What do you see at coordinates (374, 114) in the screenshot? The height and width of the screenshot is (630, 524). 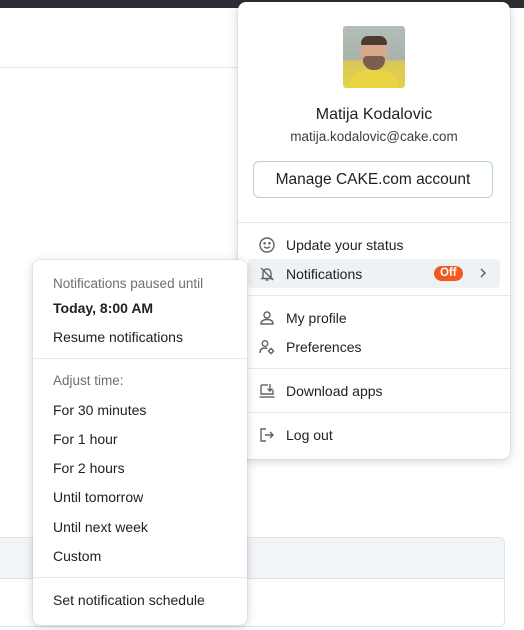 I see `user-name: Matija Kodalovic` at bounding box center [374, 114].